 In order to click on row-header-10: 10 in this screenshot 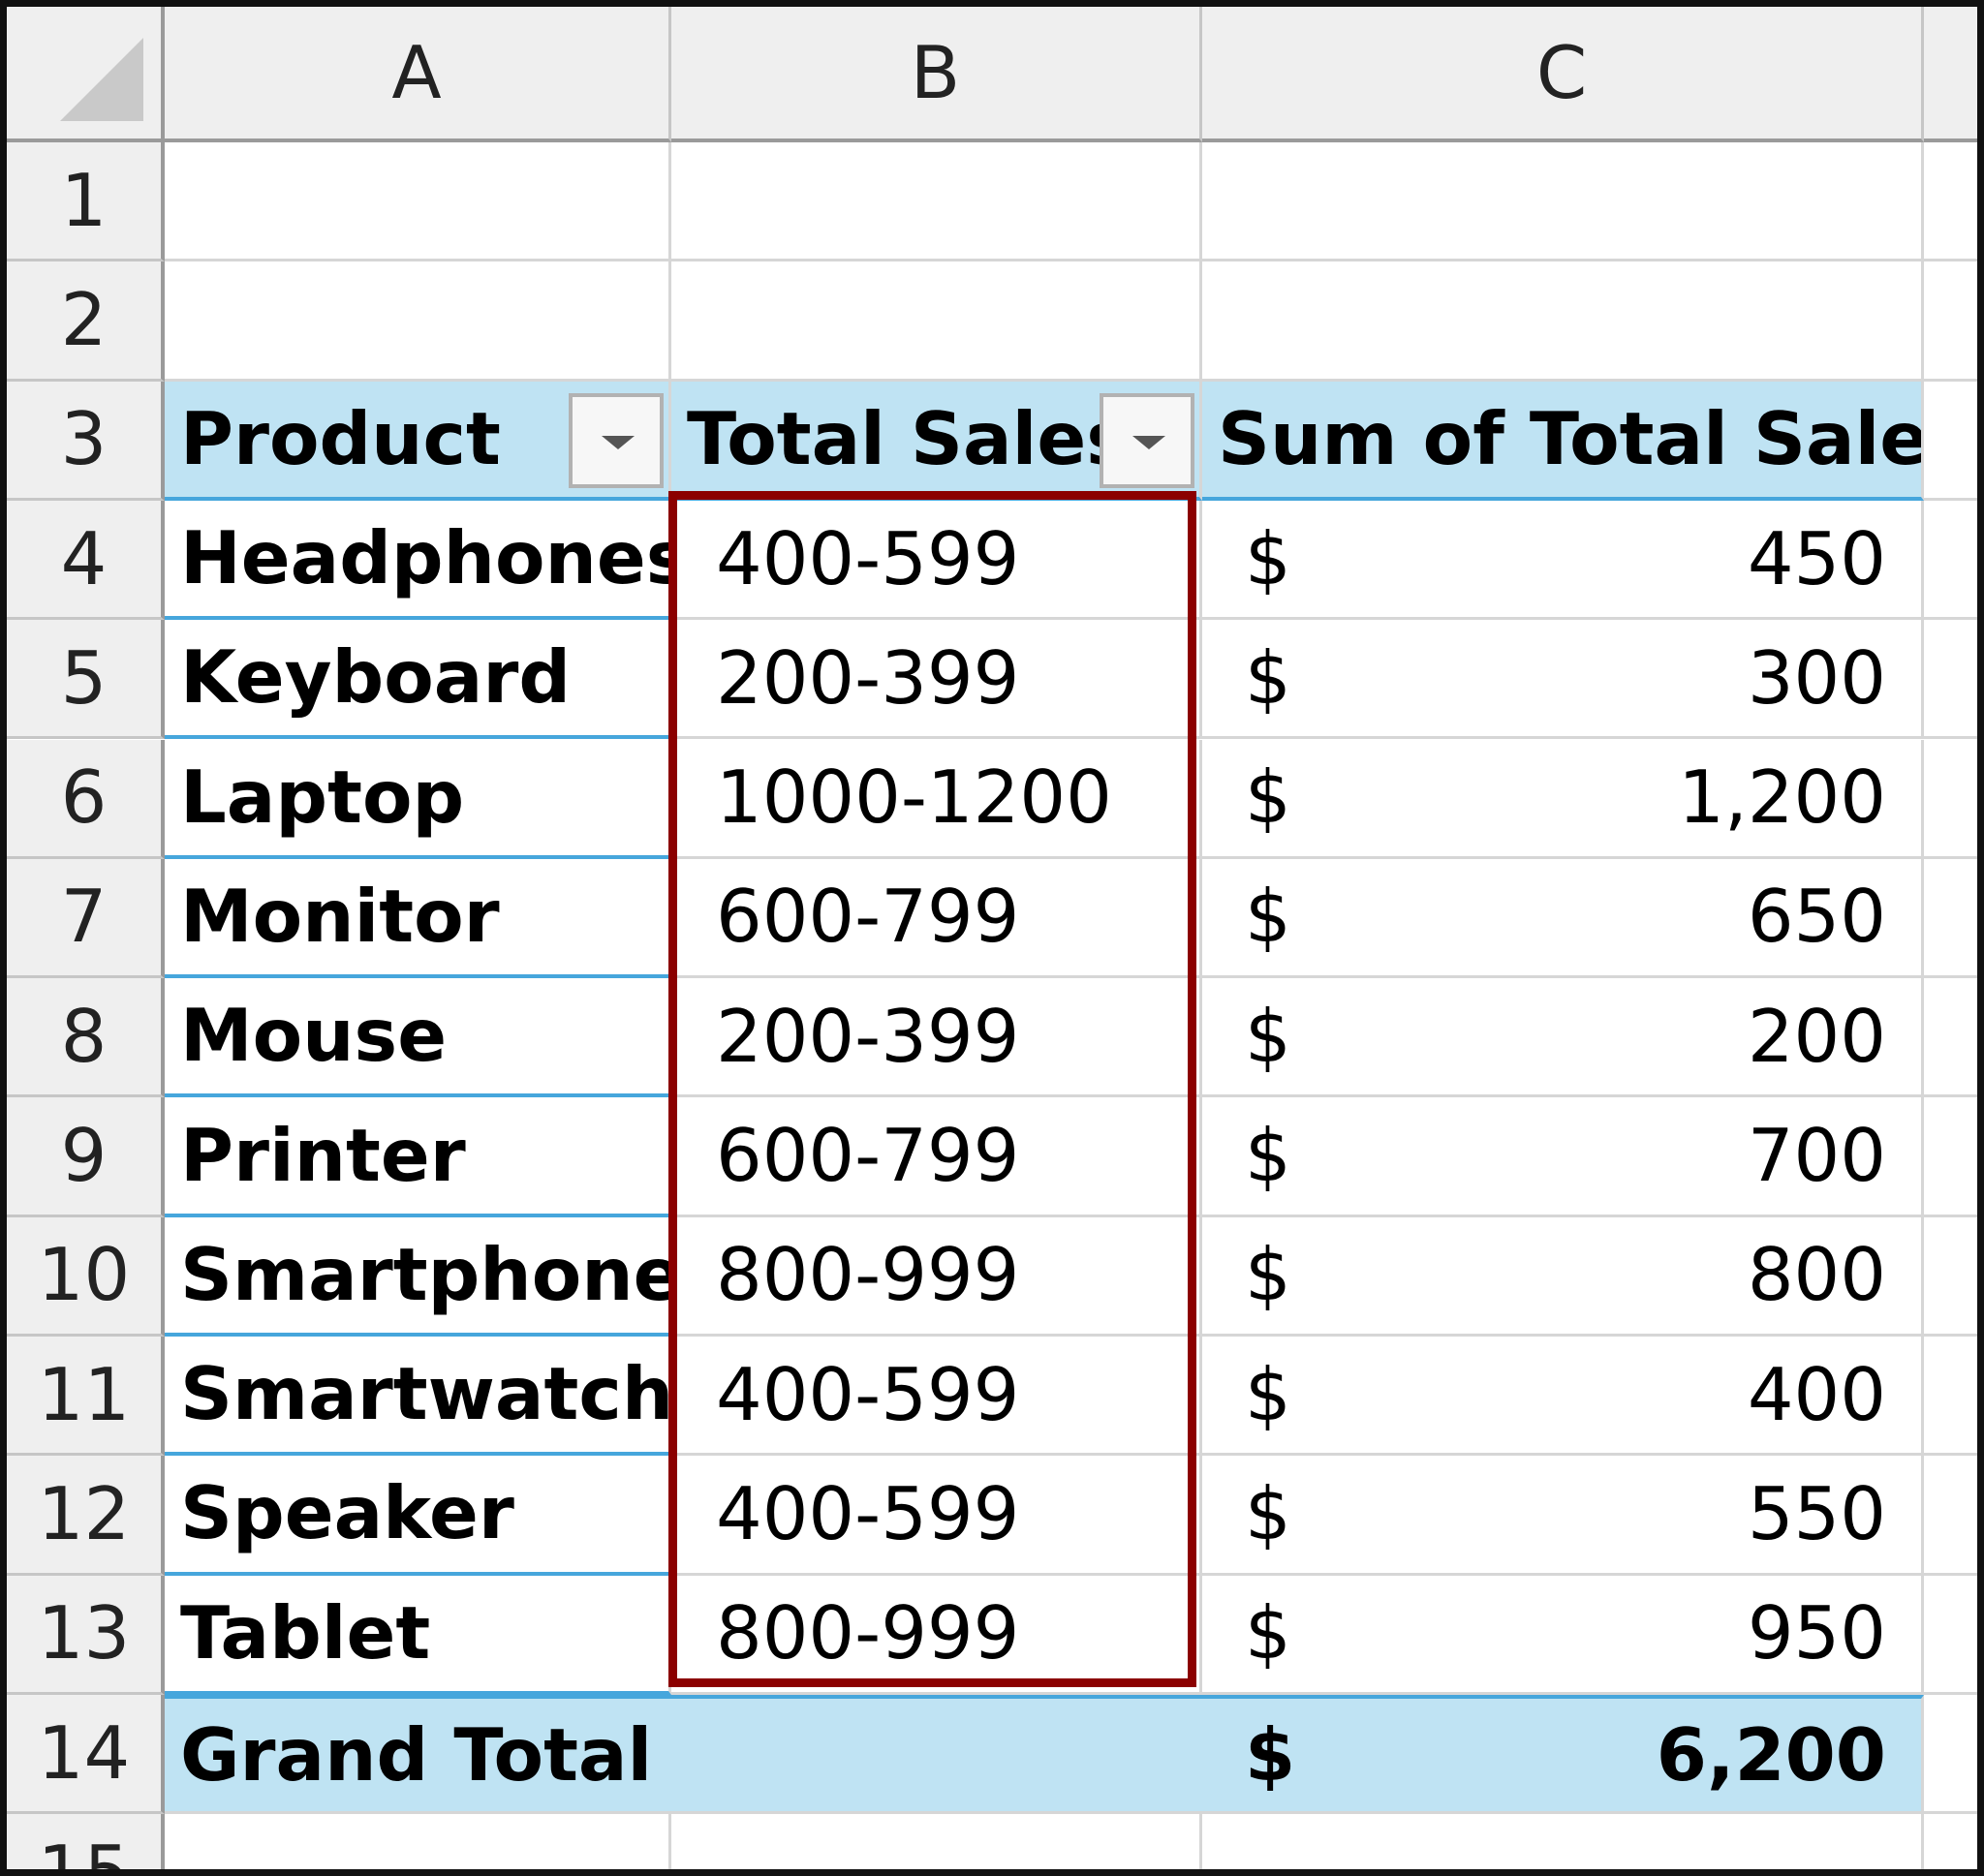, I will do `click(86, 1276)`.